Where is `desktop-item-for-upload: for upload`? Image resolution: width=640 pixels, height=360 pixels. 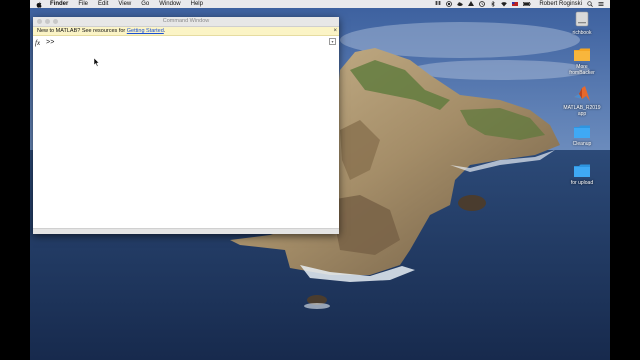
desktop-item-for-upload: for upload is located at coordinates (582, 174).